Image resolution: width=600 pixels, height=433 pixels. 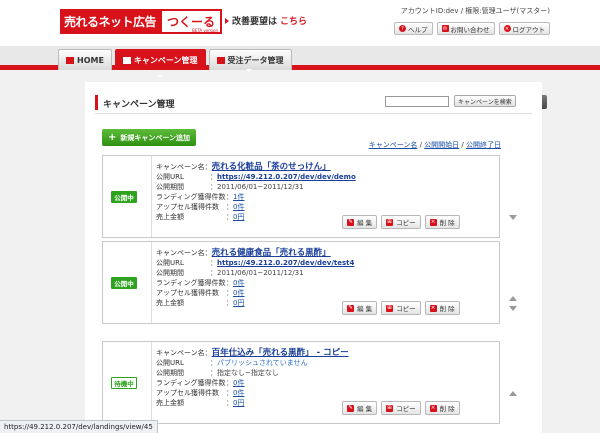 What do you see at coordinates (85, 59) in the screenshot?
I see `tab-home: HOME` at bounding box center [85, 59].